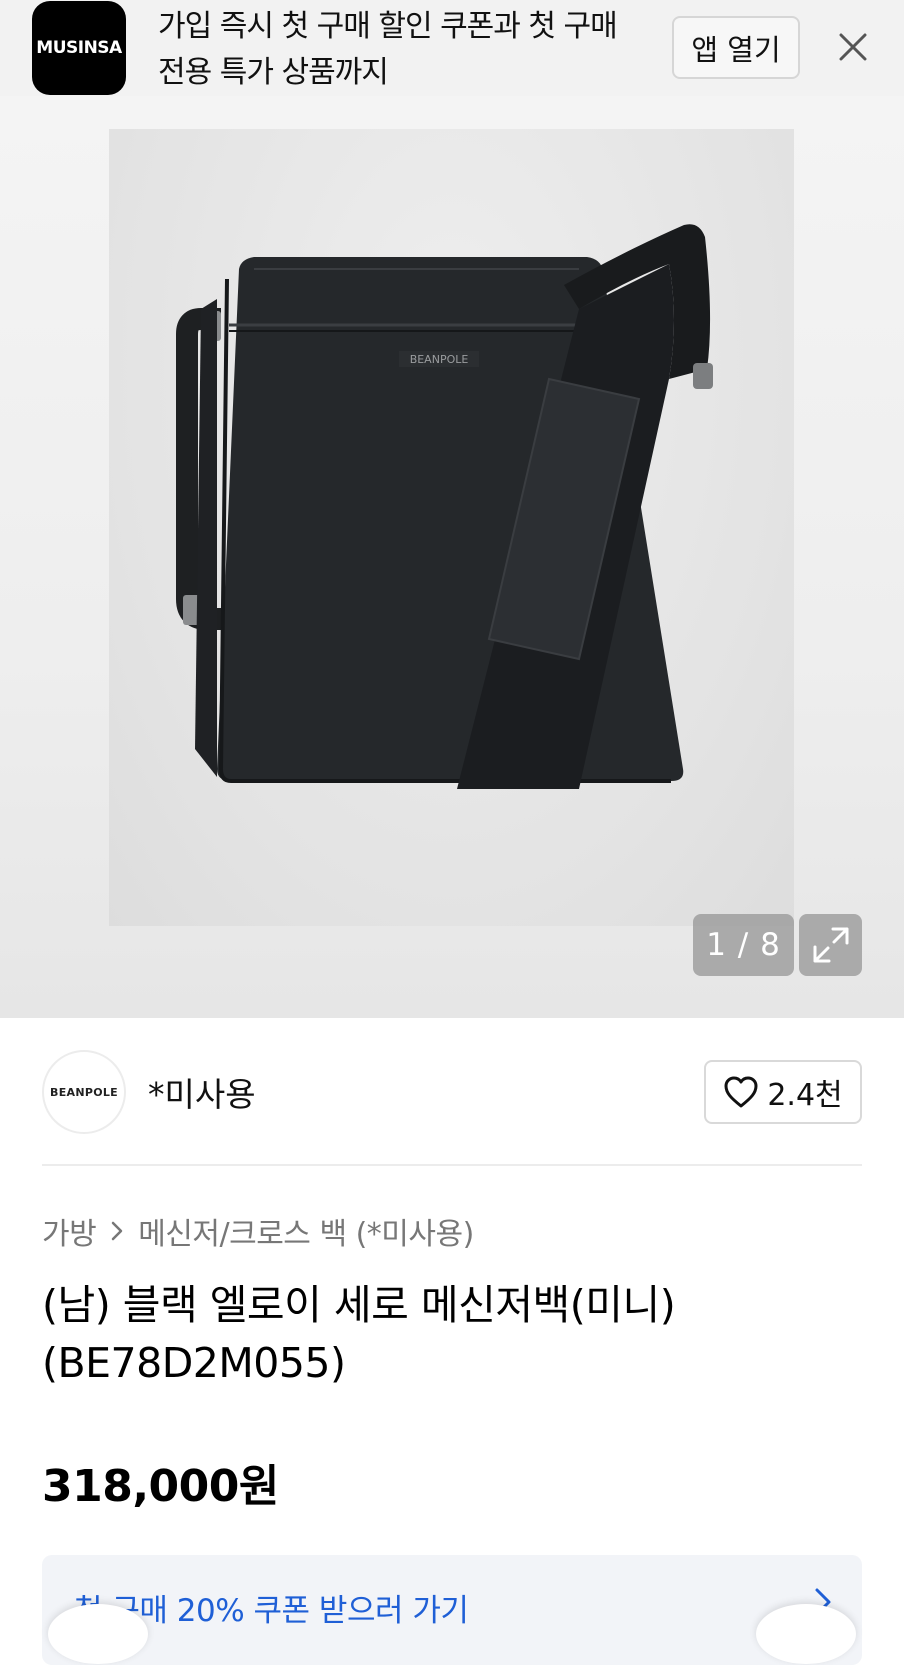 The width and height of the screenshot is (904, 1665). Describe the element at coordinates (743, 945) in the screenshot. I see `image-counter: 1 / 8` at that location.